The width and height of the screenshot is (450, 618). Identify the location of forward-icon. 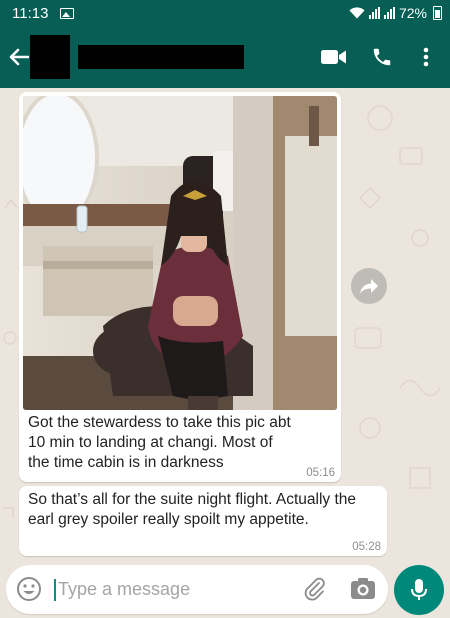
(369, 286).